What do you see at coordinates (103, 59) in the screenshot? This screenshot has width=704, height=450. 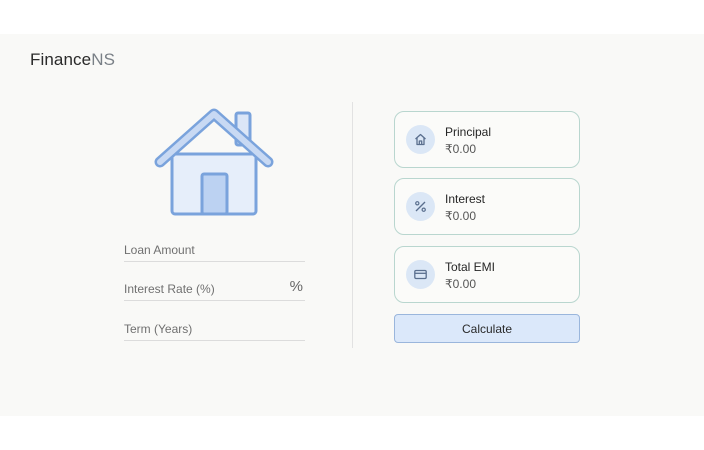 I see `brand-name-part2: NS` at bounding box center [103, 59].